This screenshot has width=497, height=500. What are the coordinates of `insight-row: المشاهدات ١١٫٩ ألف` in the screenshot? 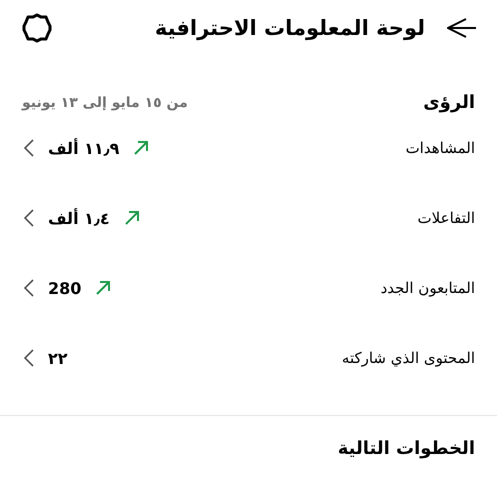 It's located at (248, 148).